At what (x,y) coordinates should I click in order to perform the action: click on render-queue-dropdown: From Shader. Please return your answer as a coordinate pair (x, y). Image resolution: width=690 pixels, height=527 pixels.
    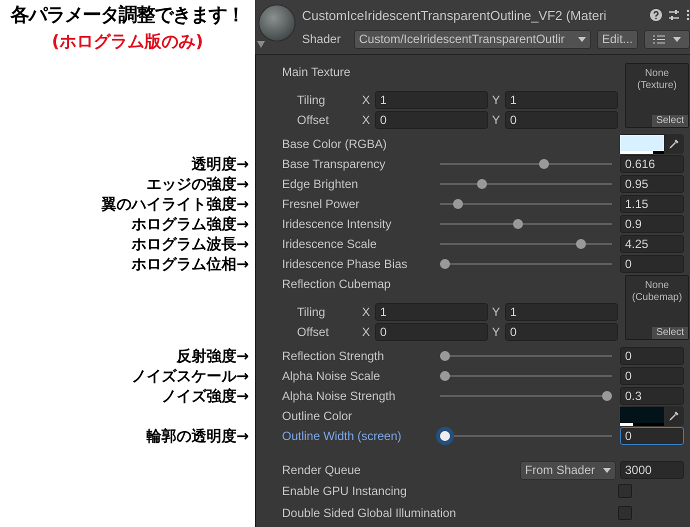
    Looking at the image, I should click on (568, 470).